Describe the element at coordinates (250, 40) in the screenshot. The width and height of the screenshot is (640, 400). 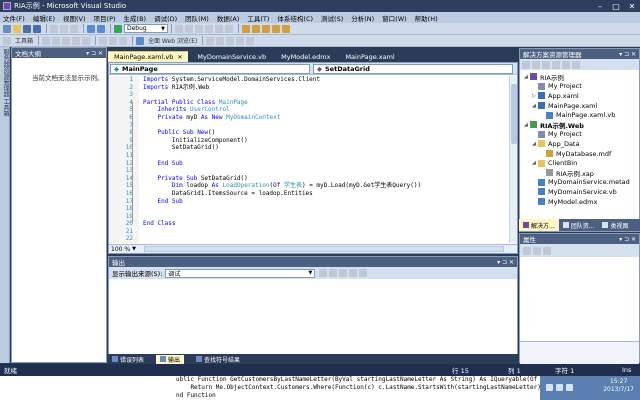
I see `history-icon` at that location.